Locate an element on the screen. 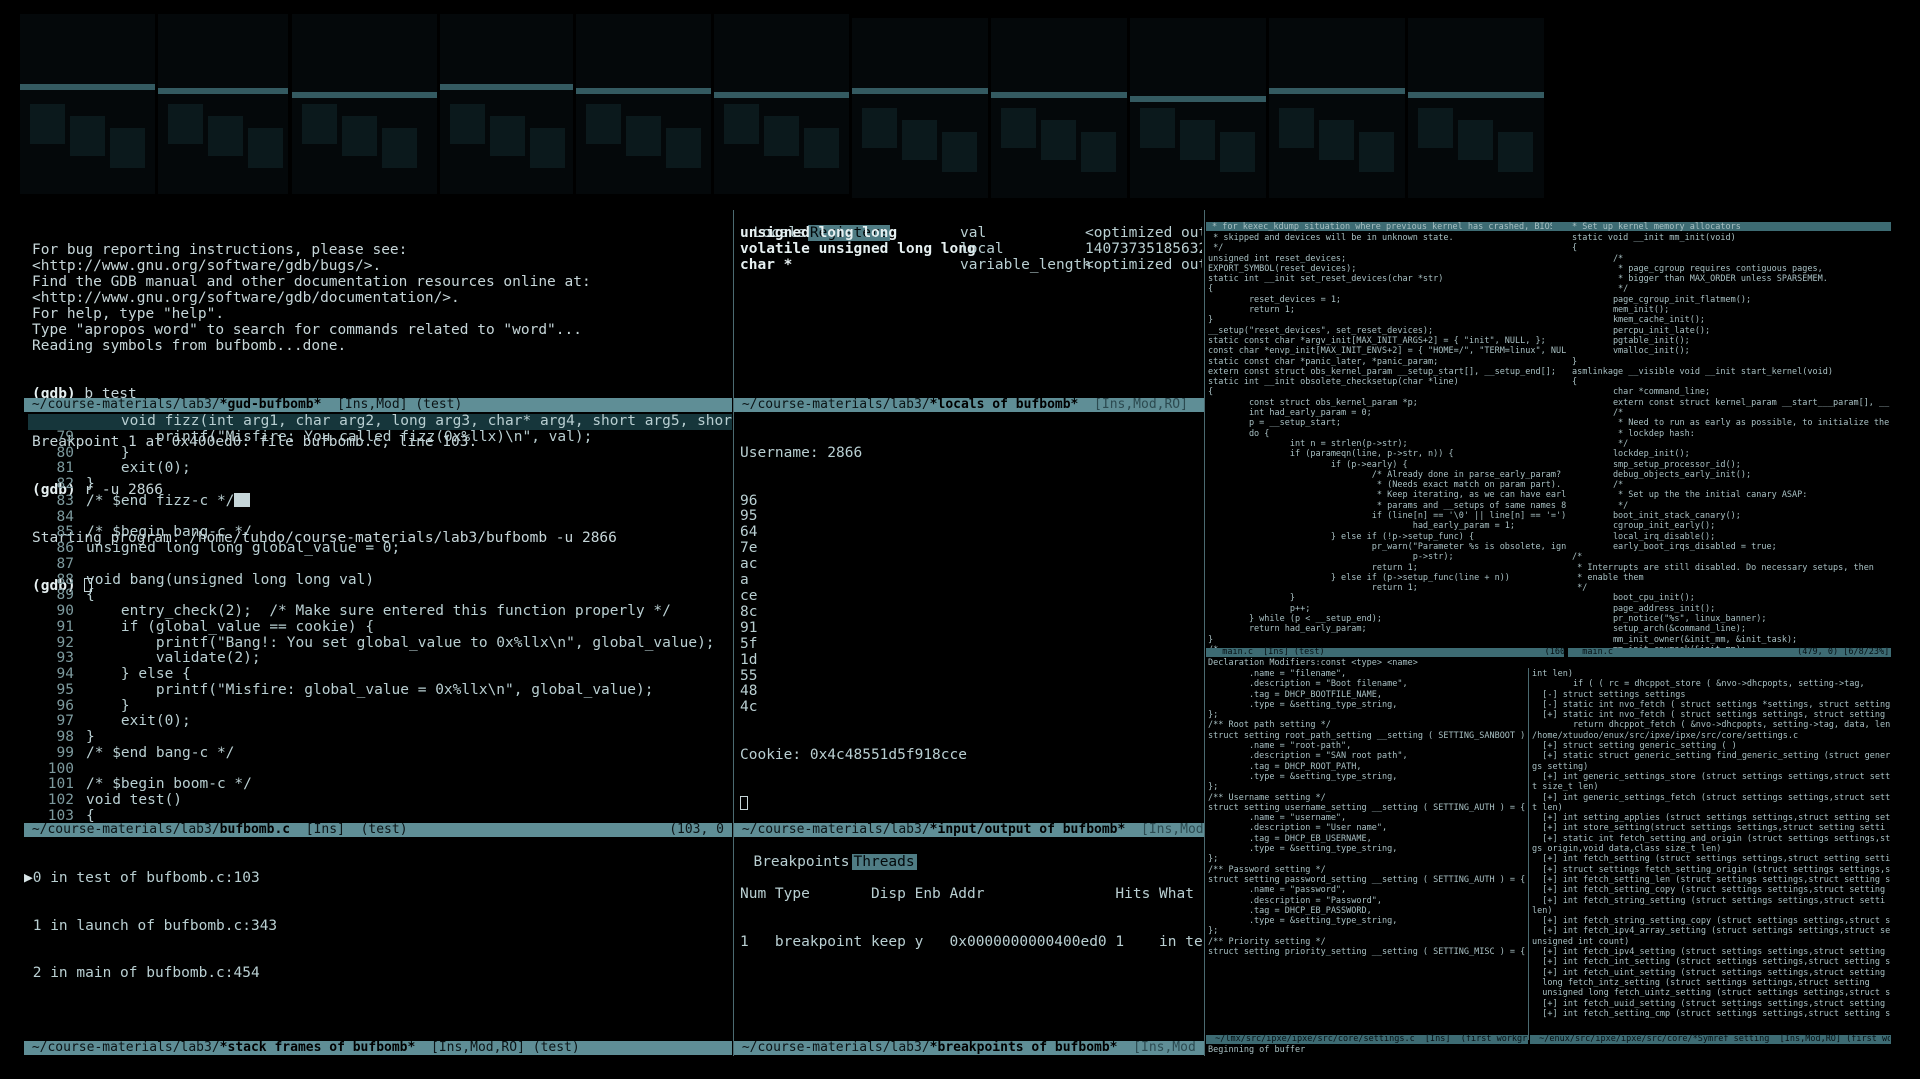 The width and height of the screenshot is (1920, 1079). source-line: 93 validate(2); is located at coordinates (380, 658).